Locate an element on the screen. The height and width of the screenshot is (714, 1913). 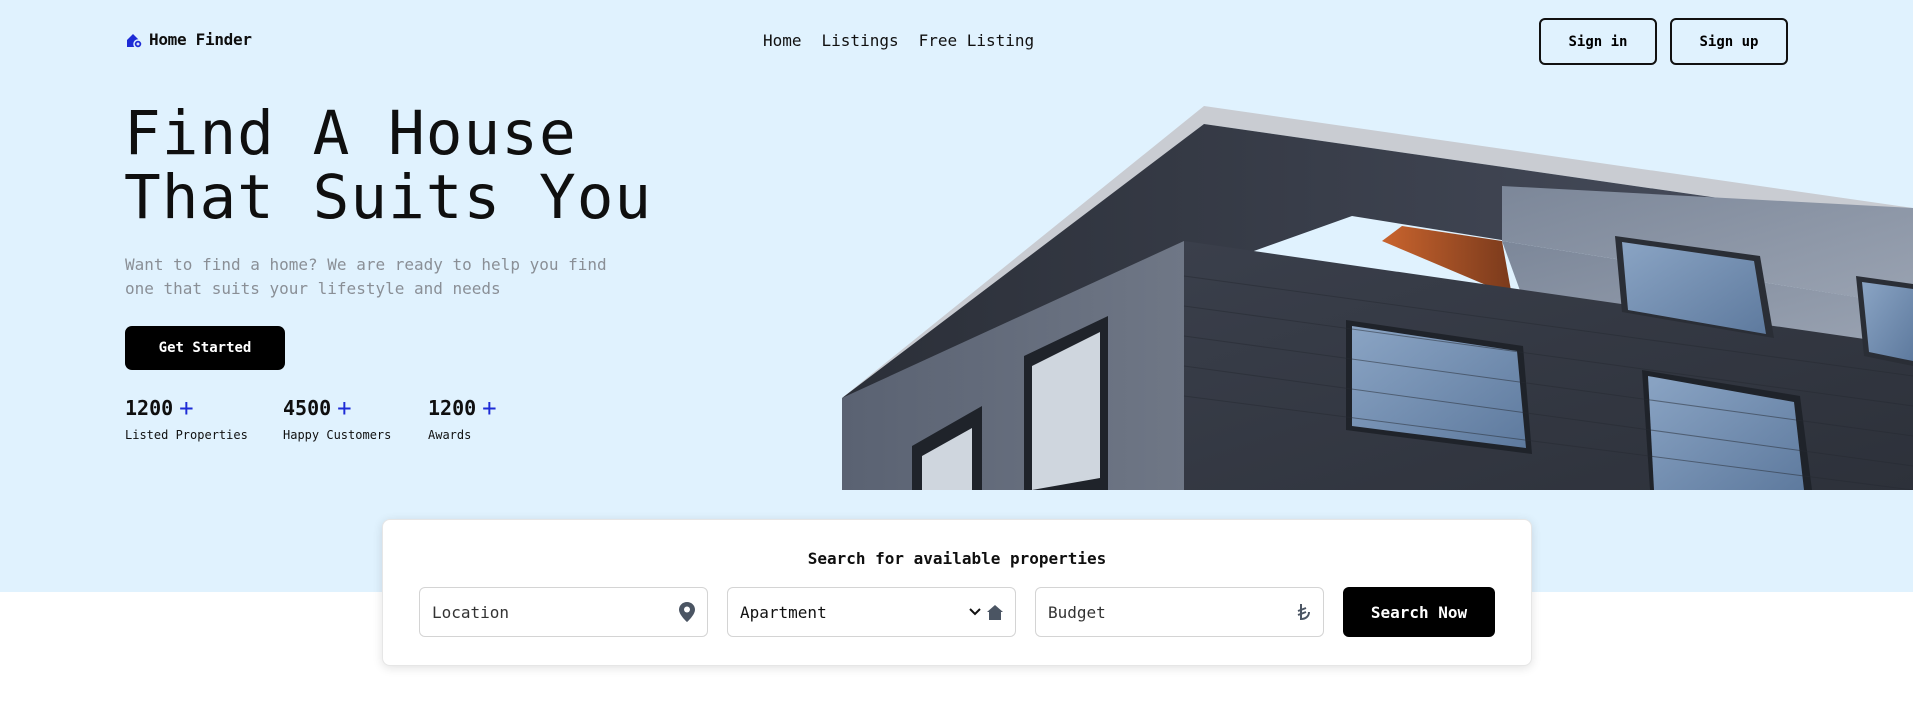
stat-listed-properties: 1200 + Listed Properties is located at coordinates (186, 419).